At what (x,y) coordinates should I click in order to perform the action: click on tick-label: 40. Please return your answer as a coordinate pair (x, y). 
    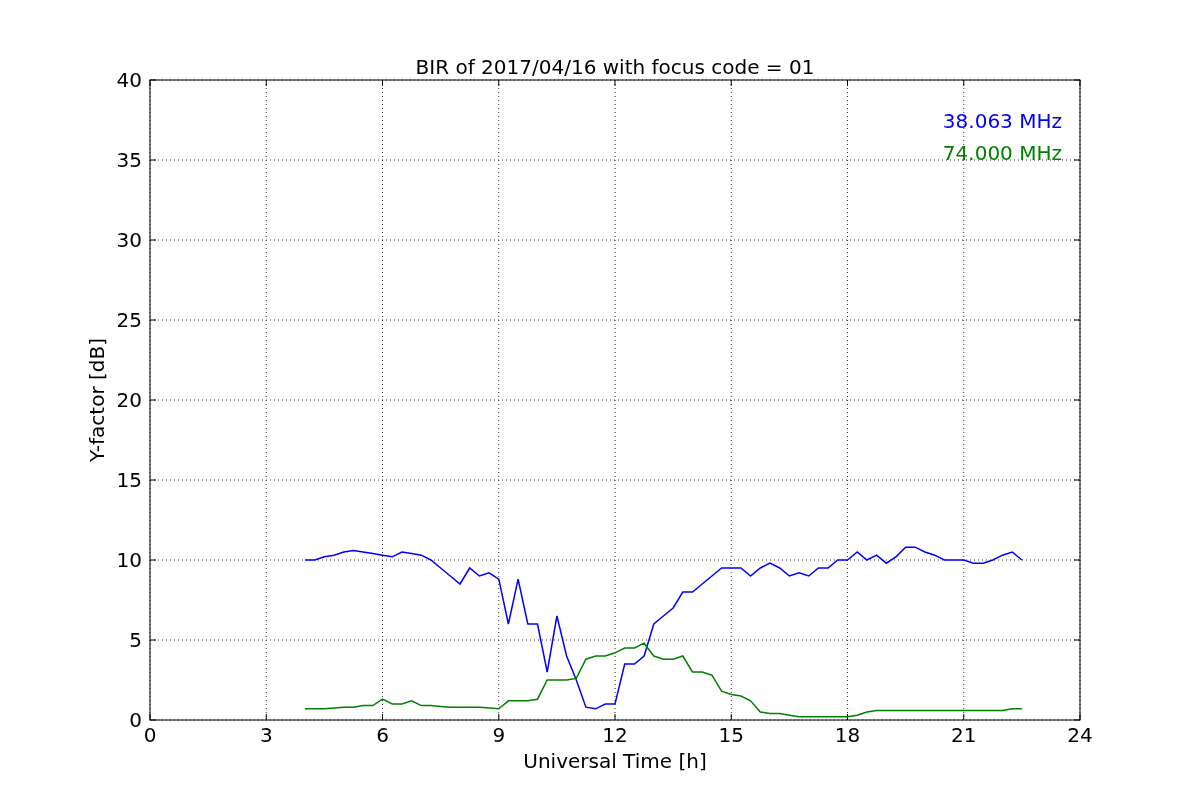
    Looking at the image, I should click on (129, 80).